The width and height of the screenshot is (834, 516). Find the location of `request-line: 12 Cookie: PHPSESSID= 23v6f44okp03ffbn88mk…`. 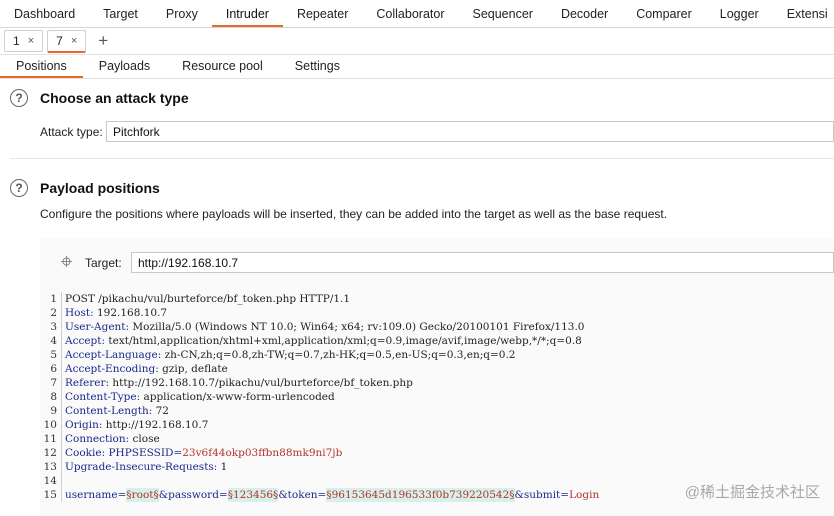

request-line: 12 Cookie: PHPSESSID= 23v6f44okp03ffbn88mk… is located at coordinates (437, 453).